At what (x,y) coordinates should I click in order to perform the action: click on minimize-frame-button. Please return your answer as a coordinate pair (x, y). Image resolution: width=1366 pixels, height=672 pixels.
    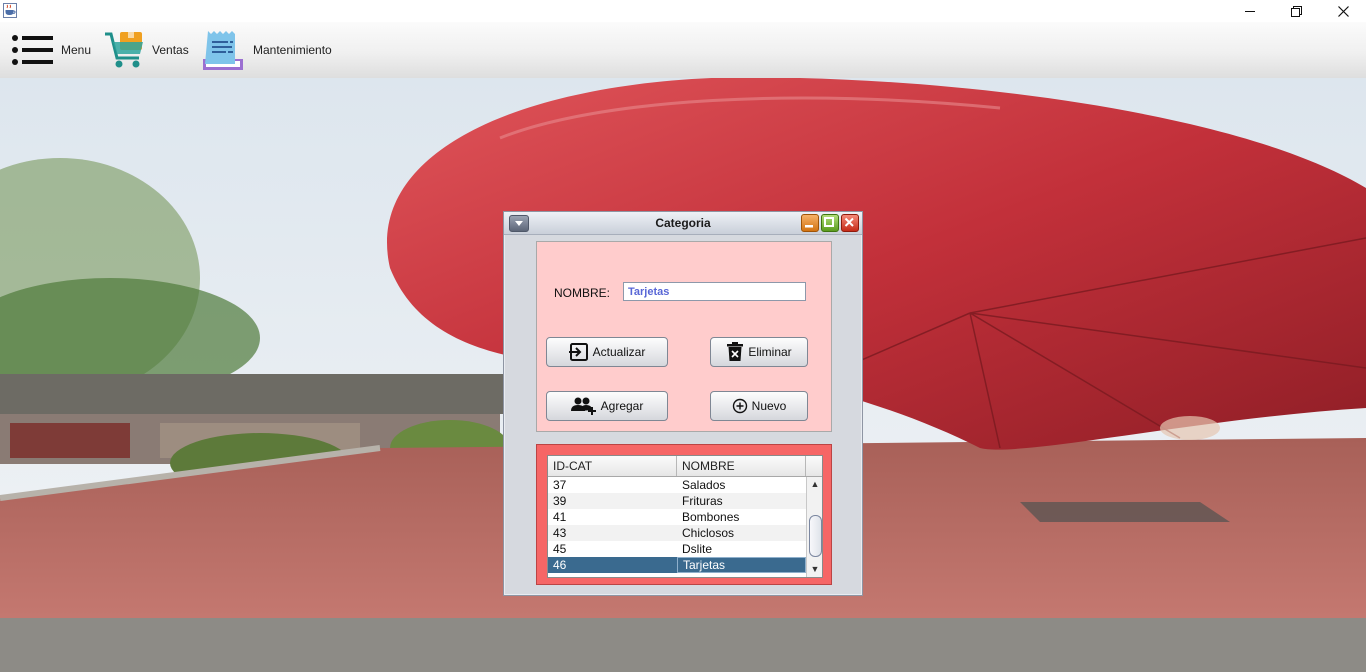
    Looking at the image, I should click on (810, 223).